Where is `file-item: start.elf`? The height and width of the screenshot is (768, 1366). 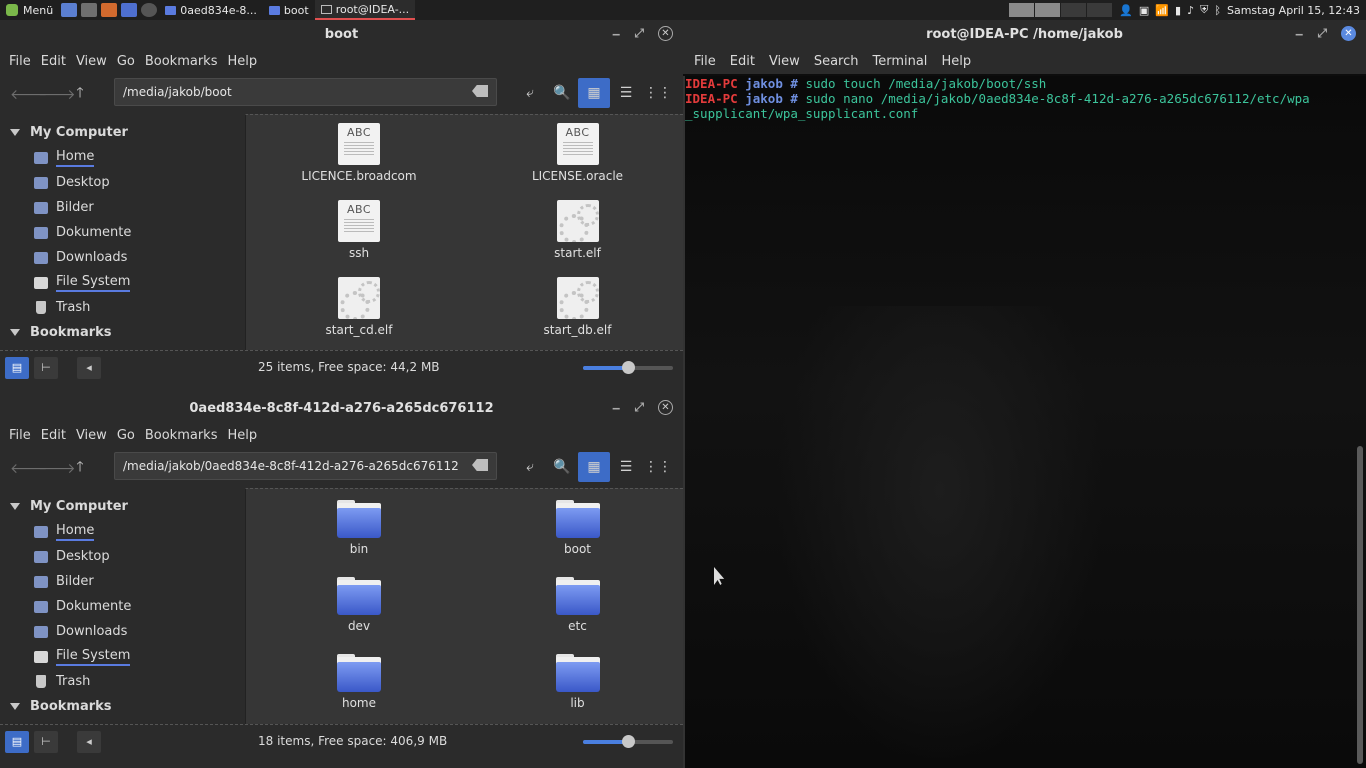
file-item: start.elf is located at coordinates (577, 235).